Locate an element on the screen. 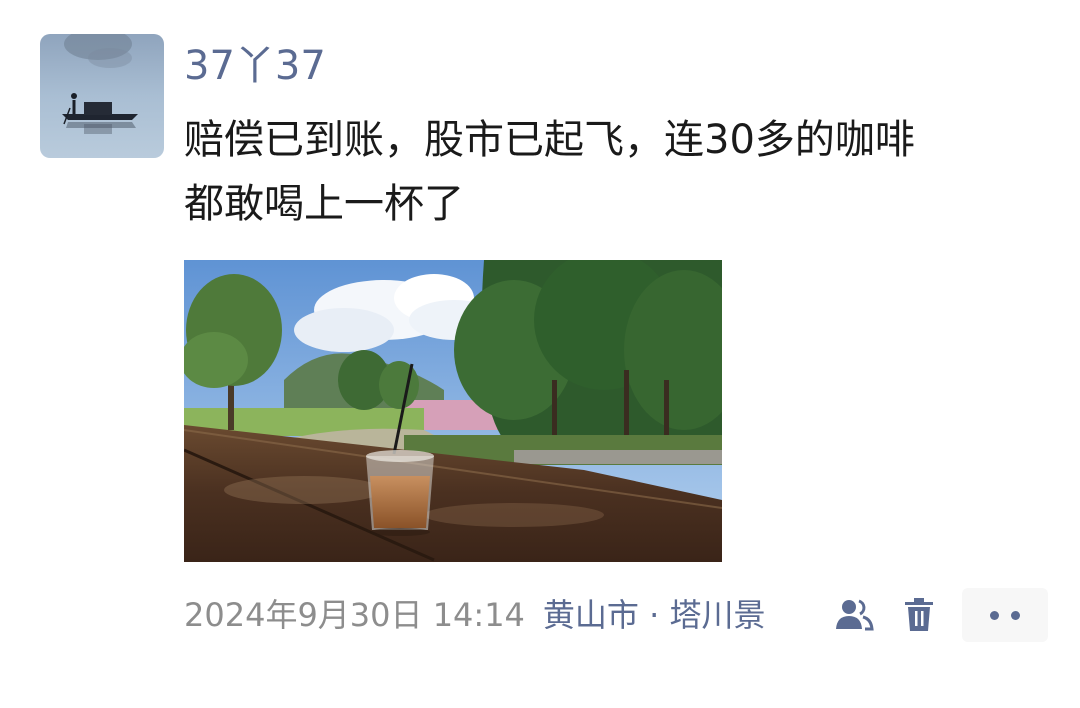 The height and width of the screenshot is (708, 1080). post-meta: 2024年9月30日 14:14 黄山市 · 塔川景 is located at coordinates (491, 615).